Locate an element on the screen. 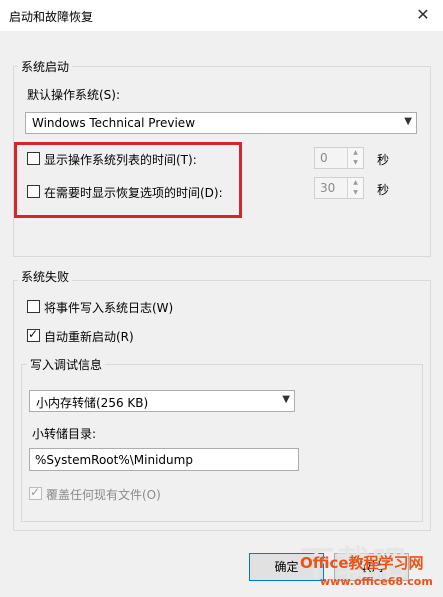 The width and height of the screenshot is (443, 597). title-bar: 启动和故障恢复 ✕ is located at coordinates (221, 15).